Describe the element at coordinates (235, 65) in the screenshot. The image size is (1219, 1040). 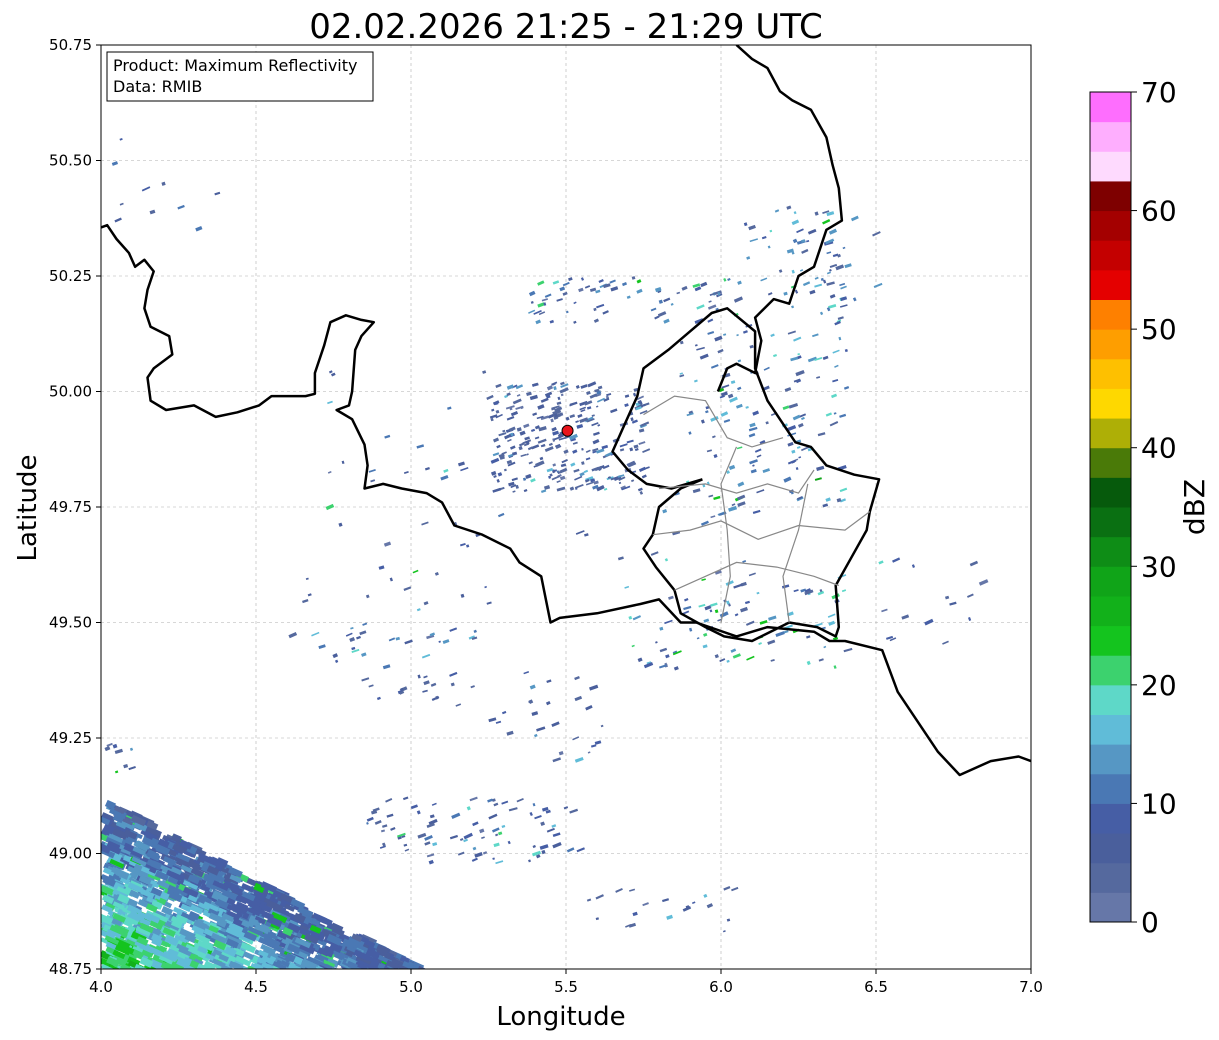
I see `info-product: Product: Maximum Reflectivity` at that location.